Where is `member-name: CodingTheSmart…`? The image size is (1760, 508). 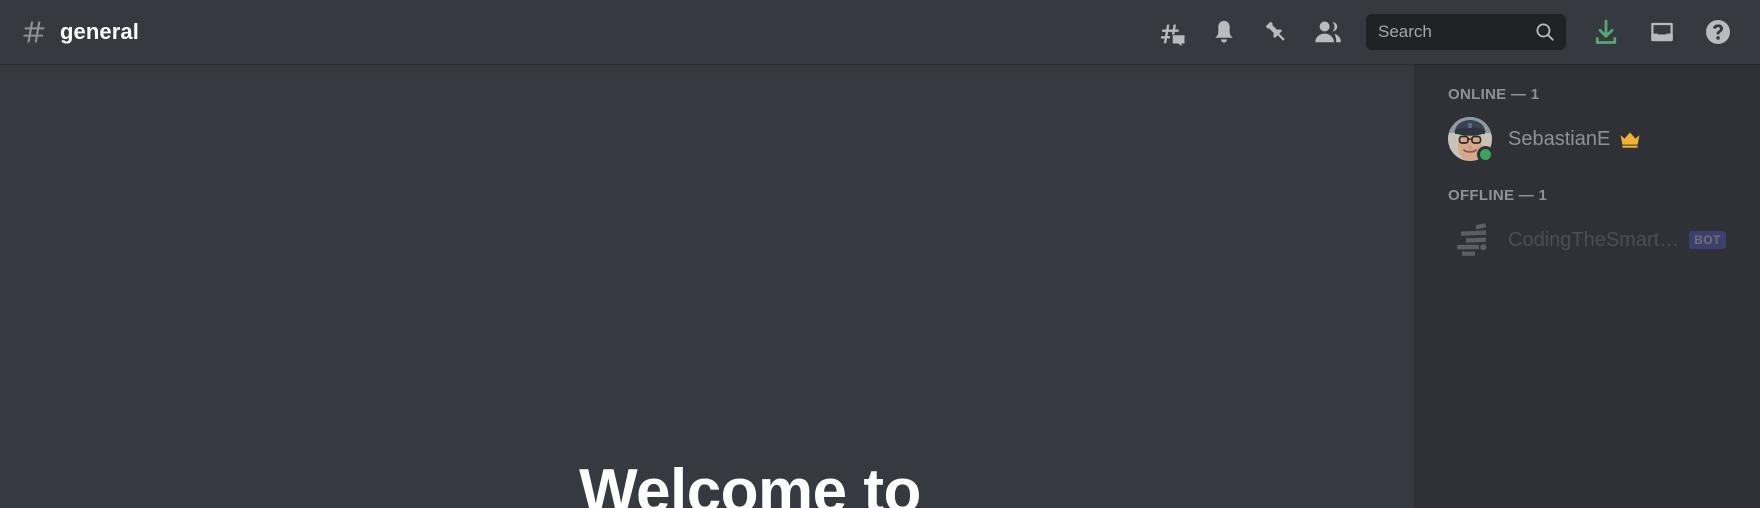 member-name: CodingTheSmart… is located at coordinates (1594, 239).